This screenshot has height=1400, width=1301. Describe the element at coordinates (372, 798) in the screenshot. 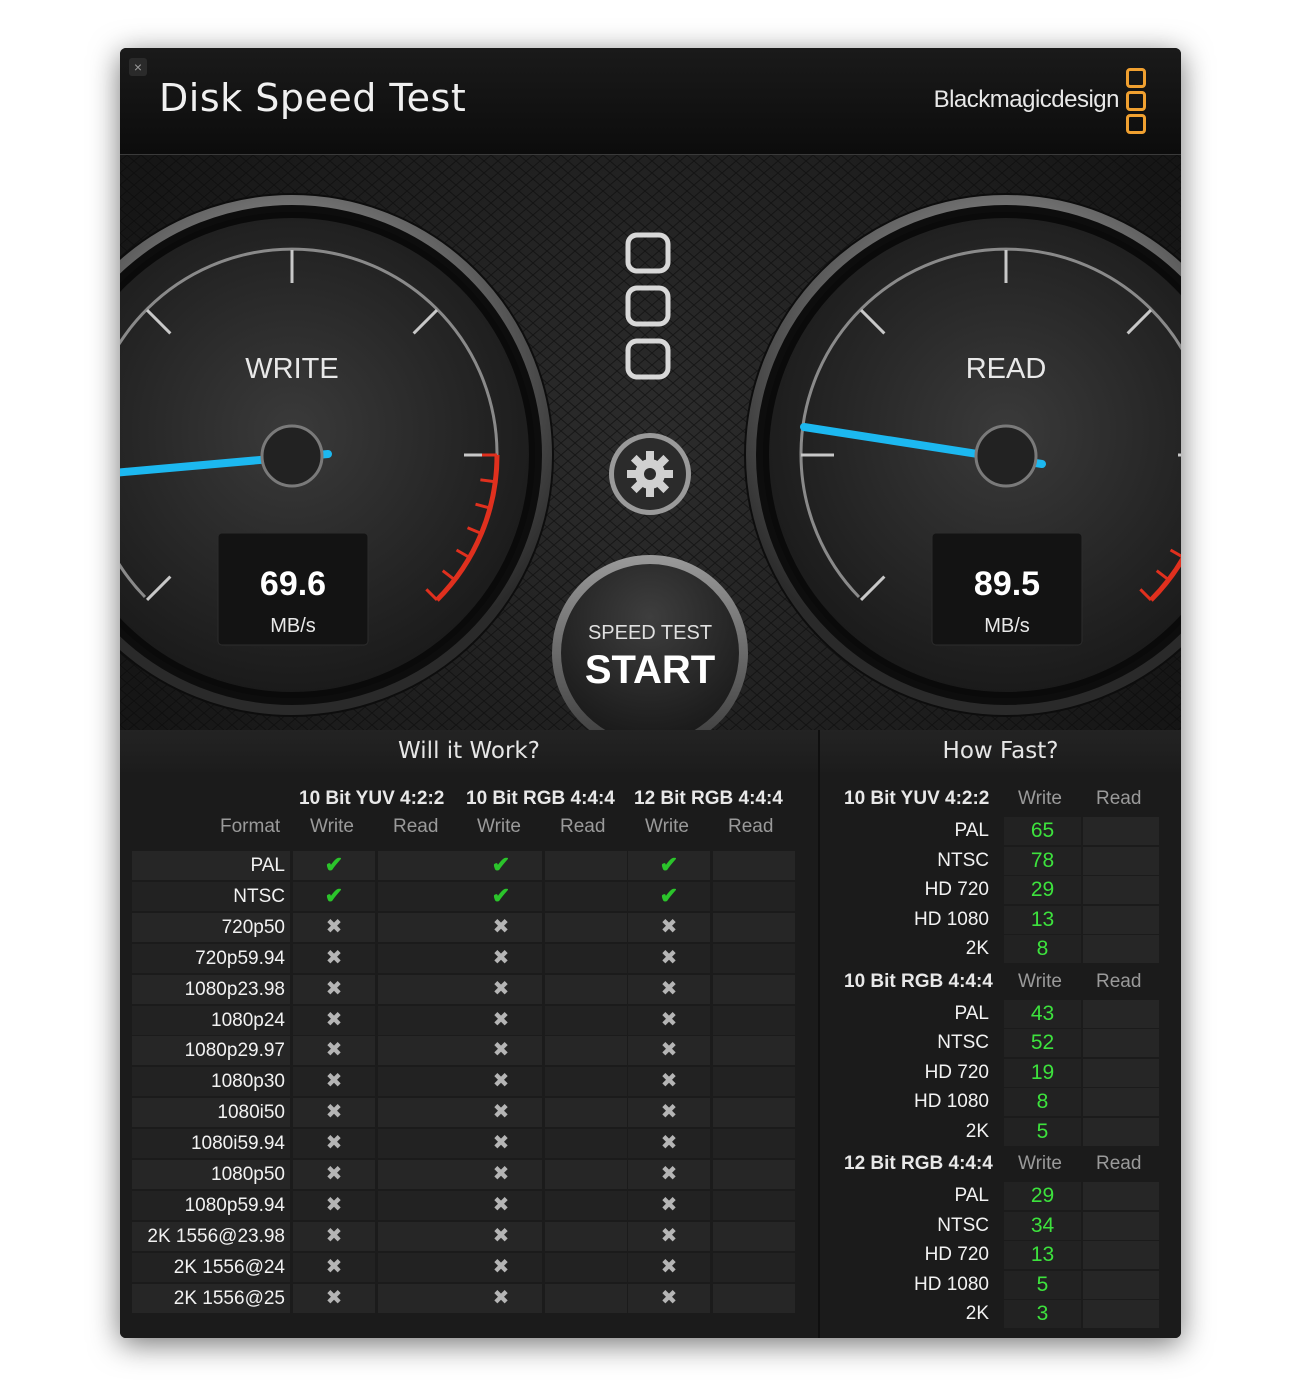

I see `format-group-header: 10 Bit YUV 4:2:2` at that location.